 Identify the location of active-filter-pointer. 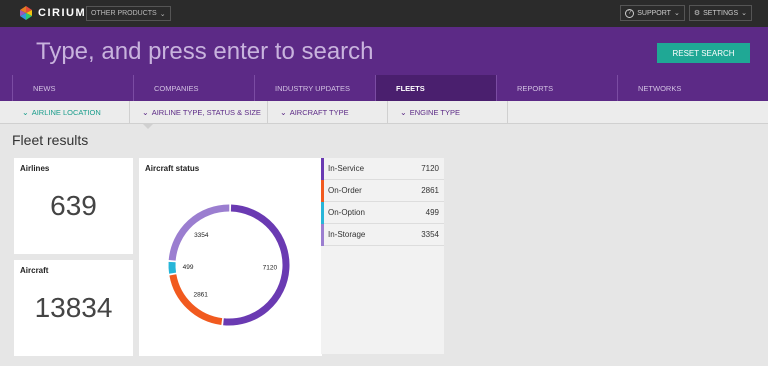
(148, 126).